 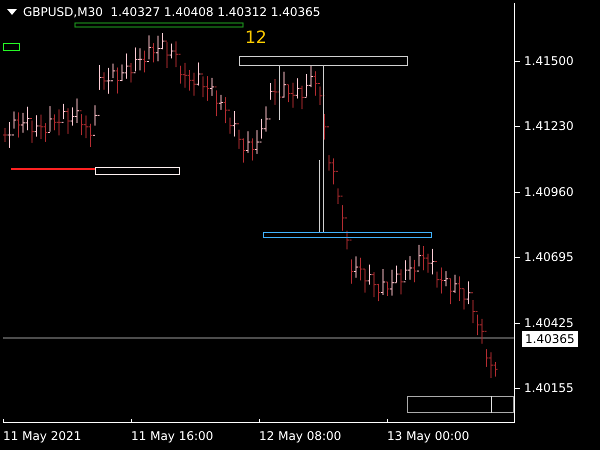 What do you see at coordinates (549, 388) in the screenshot?
I see `price-label: 1.40155` at bounding box center [549, 388].